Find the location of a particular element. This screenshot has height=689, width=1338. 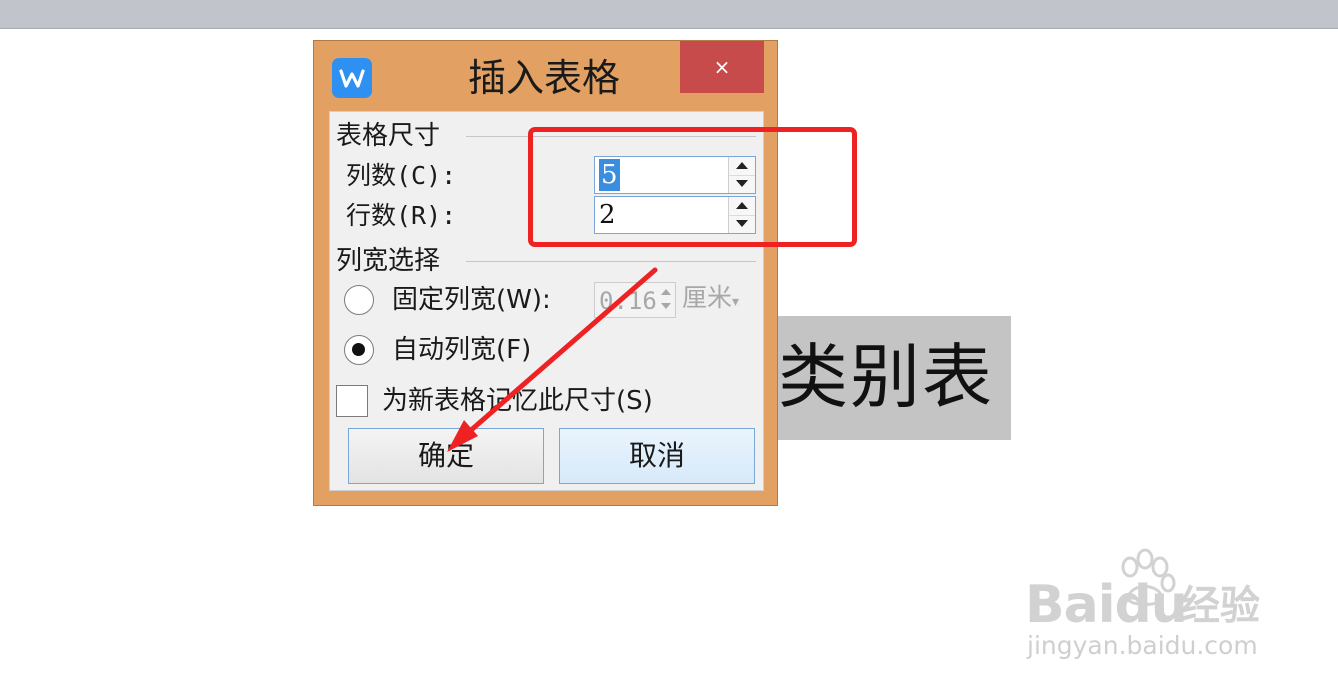

watermark-logo: Baidu is located at coordinates (1106, 605).